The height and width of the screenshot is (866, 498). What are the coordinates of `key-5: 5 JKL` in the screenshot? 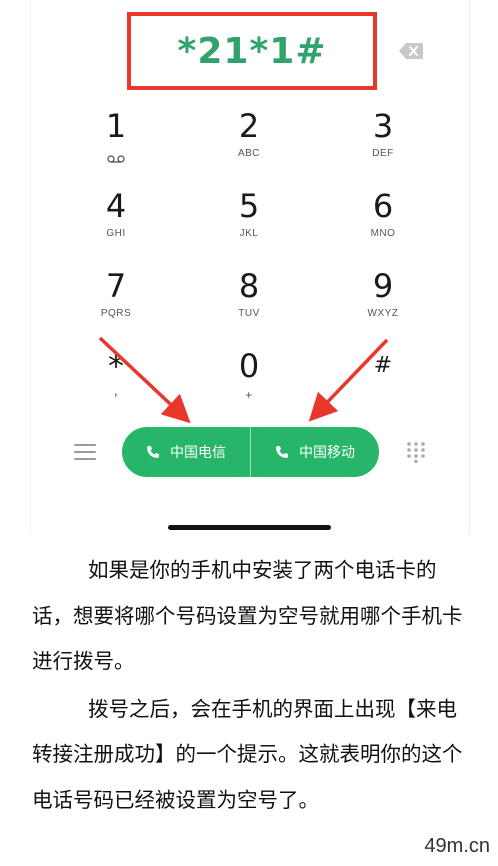 It's located at (249, 223).